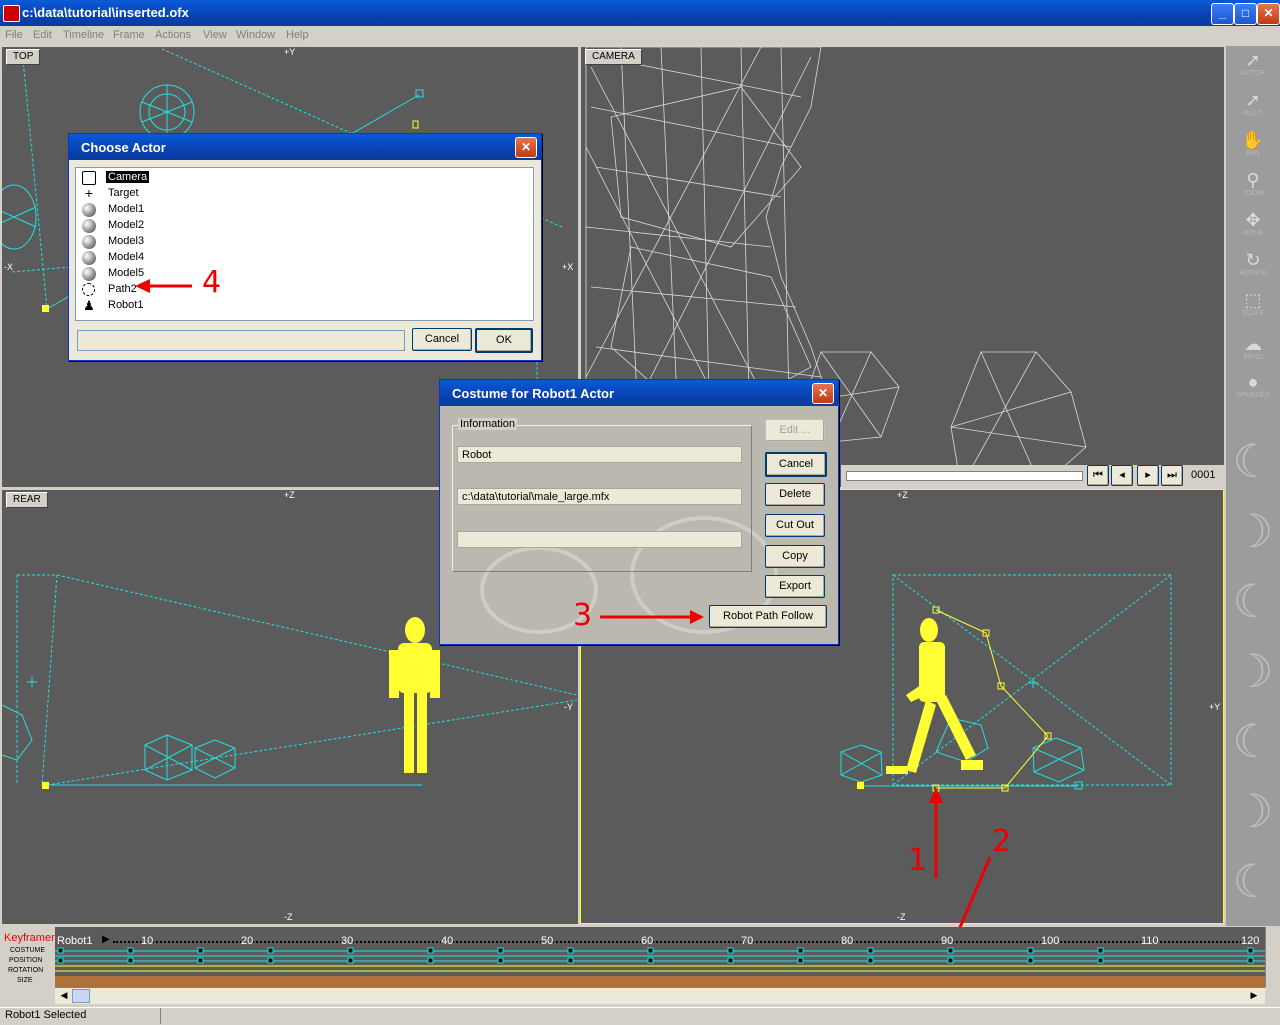 This screenshot has height=1025, width=1280. What do you see at coordinates (26, 960) in the screenshot?
I see `track-label-position: POSITION` at bounding box center [26, 960].